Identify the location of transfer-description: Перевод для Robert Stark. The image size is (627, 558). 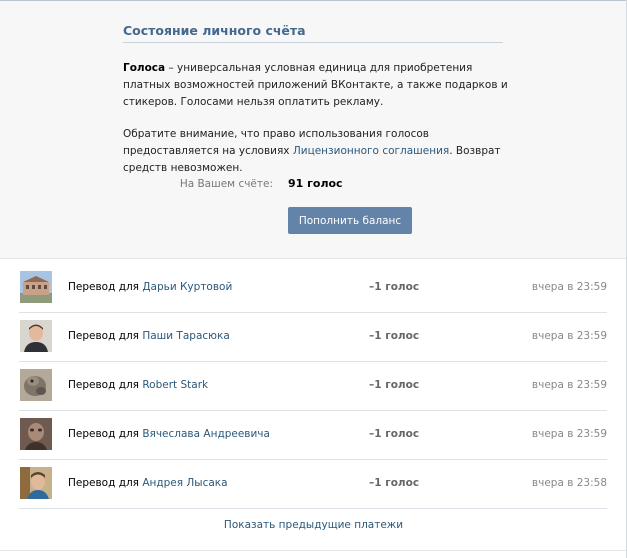
(138, 385).